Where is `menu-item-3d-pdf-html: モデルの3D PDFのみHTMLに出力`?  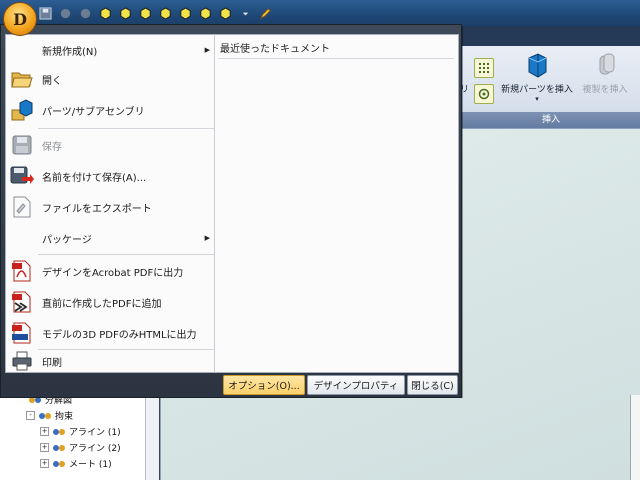
menu-item-3d-pdf-html: モデルの3D PDFのみHTMLに出力 is located at coordinates (110, 333).